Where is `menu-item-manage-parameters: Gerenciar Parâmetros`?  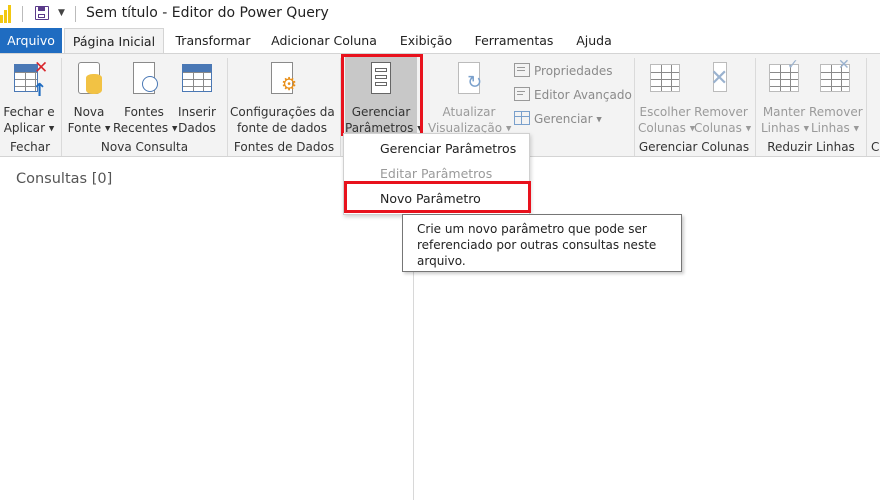
menu-item-manage-parameters: Gerenciar Parâmetros is located at coordinates (436, 148).